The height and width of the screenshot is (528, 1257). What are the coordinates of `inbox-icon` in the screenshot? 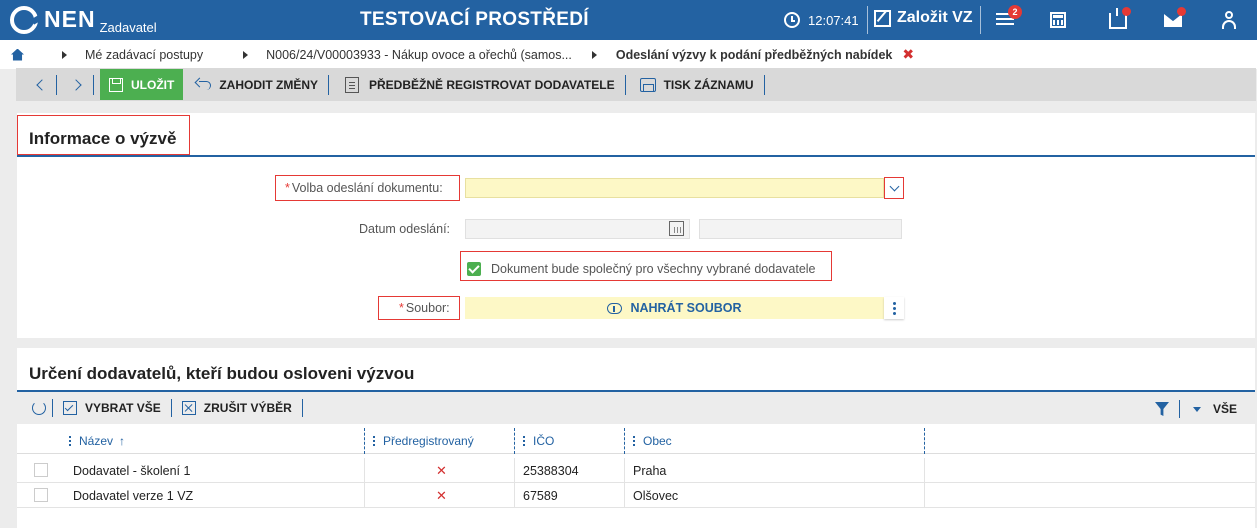 It's located at (1119, 18).